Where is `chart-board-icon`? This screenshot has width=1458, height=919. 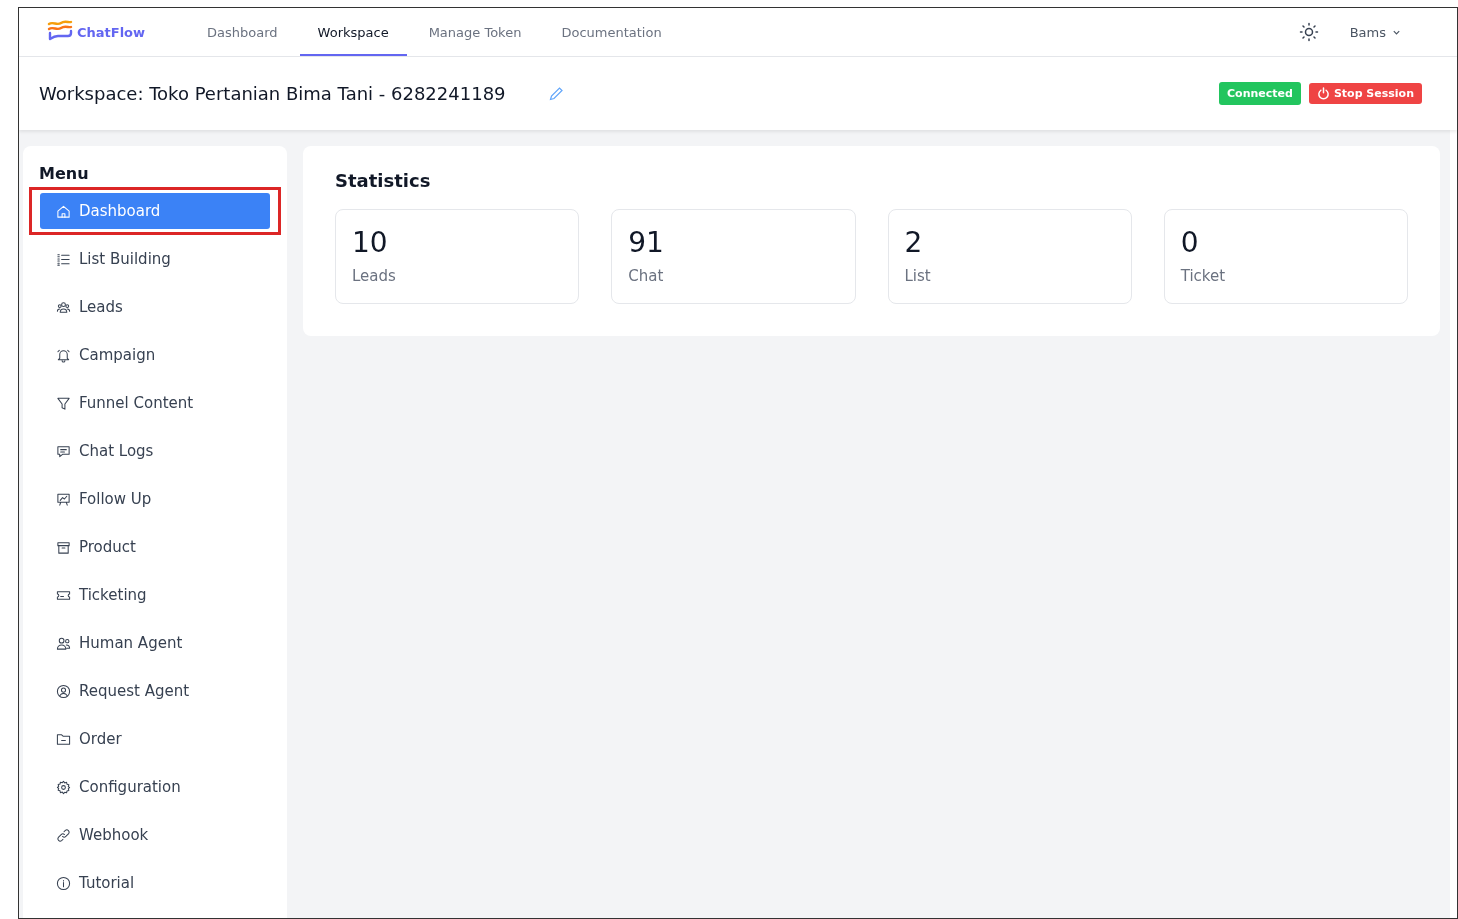 chart-board-icon is located at coordinates (63, 499).